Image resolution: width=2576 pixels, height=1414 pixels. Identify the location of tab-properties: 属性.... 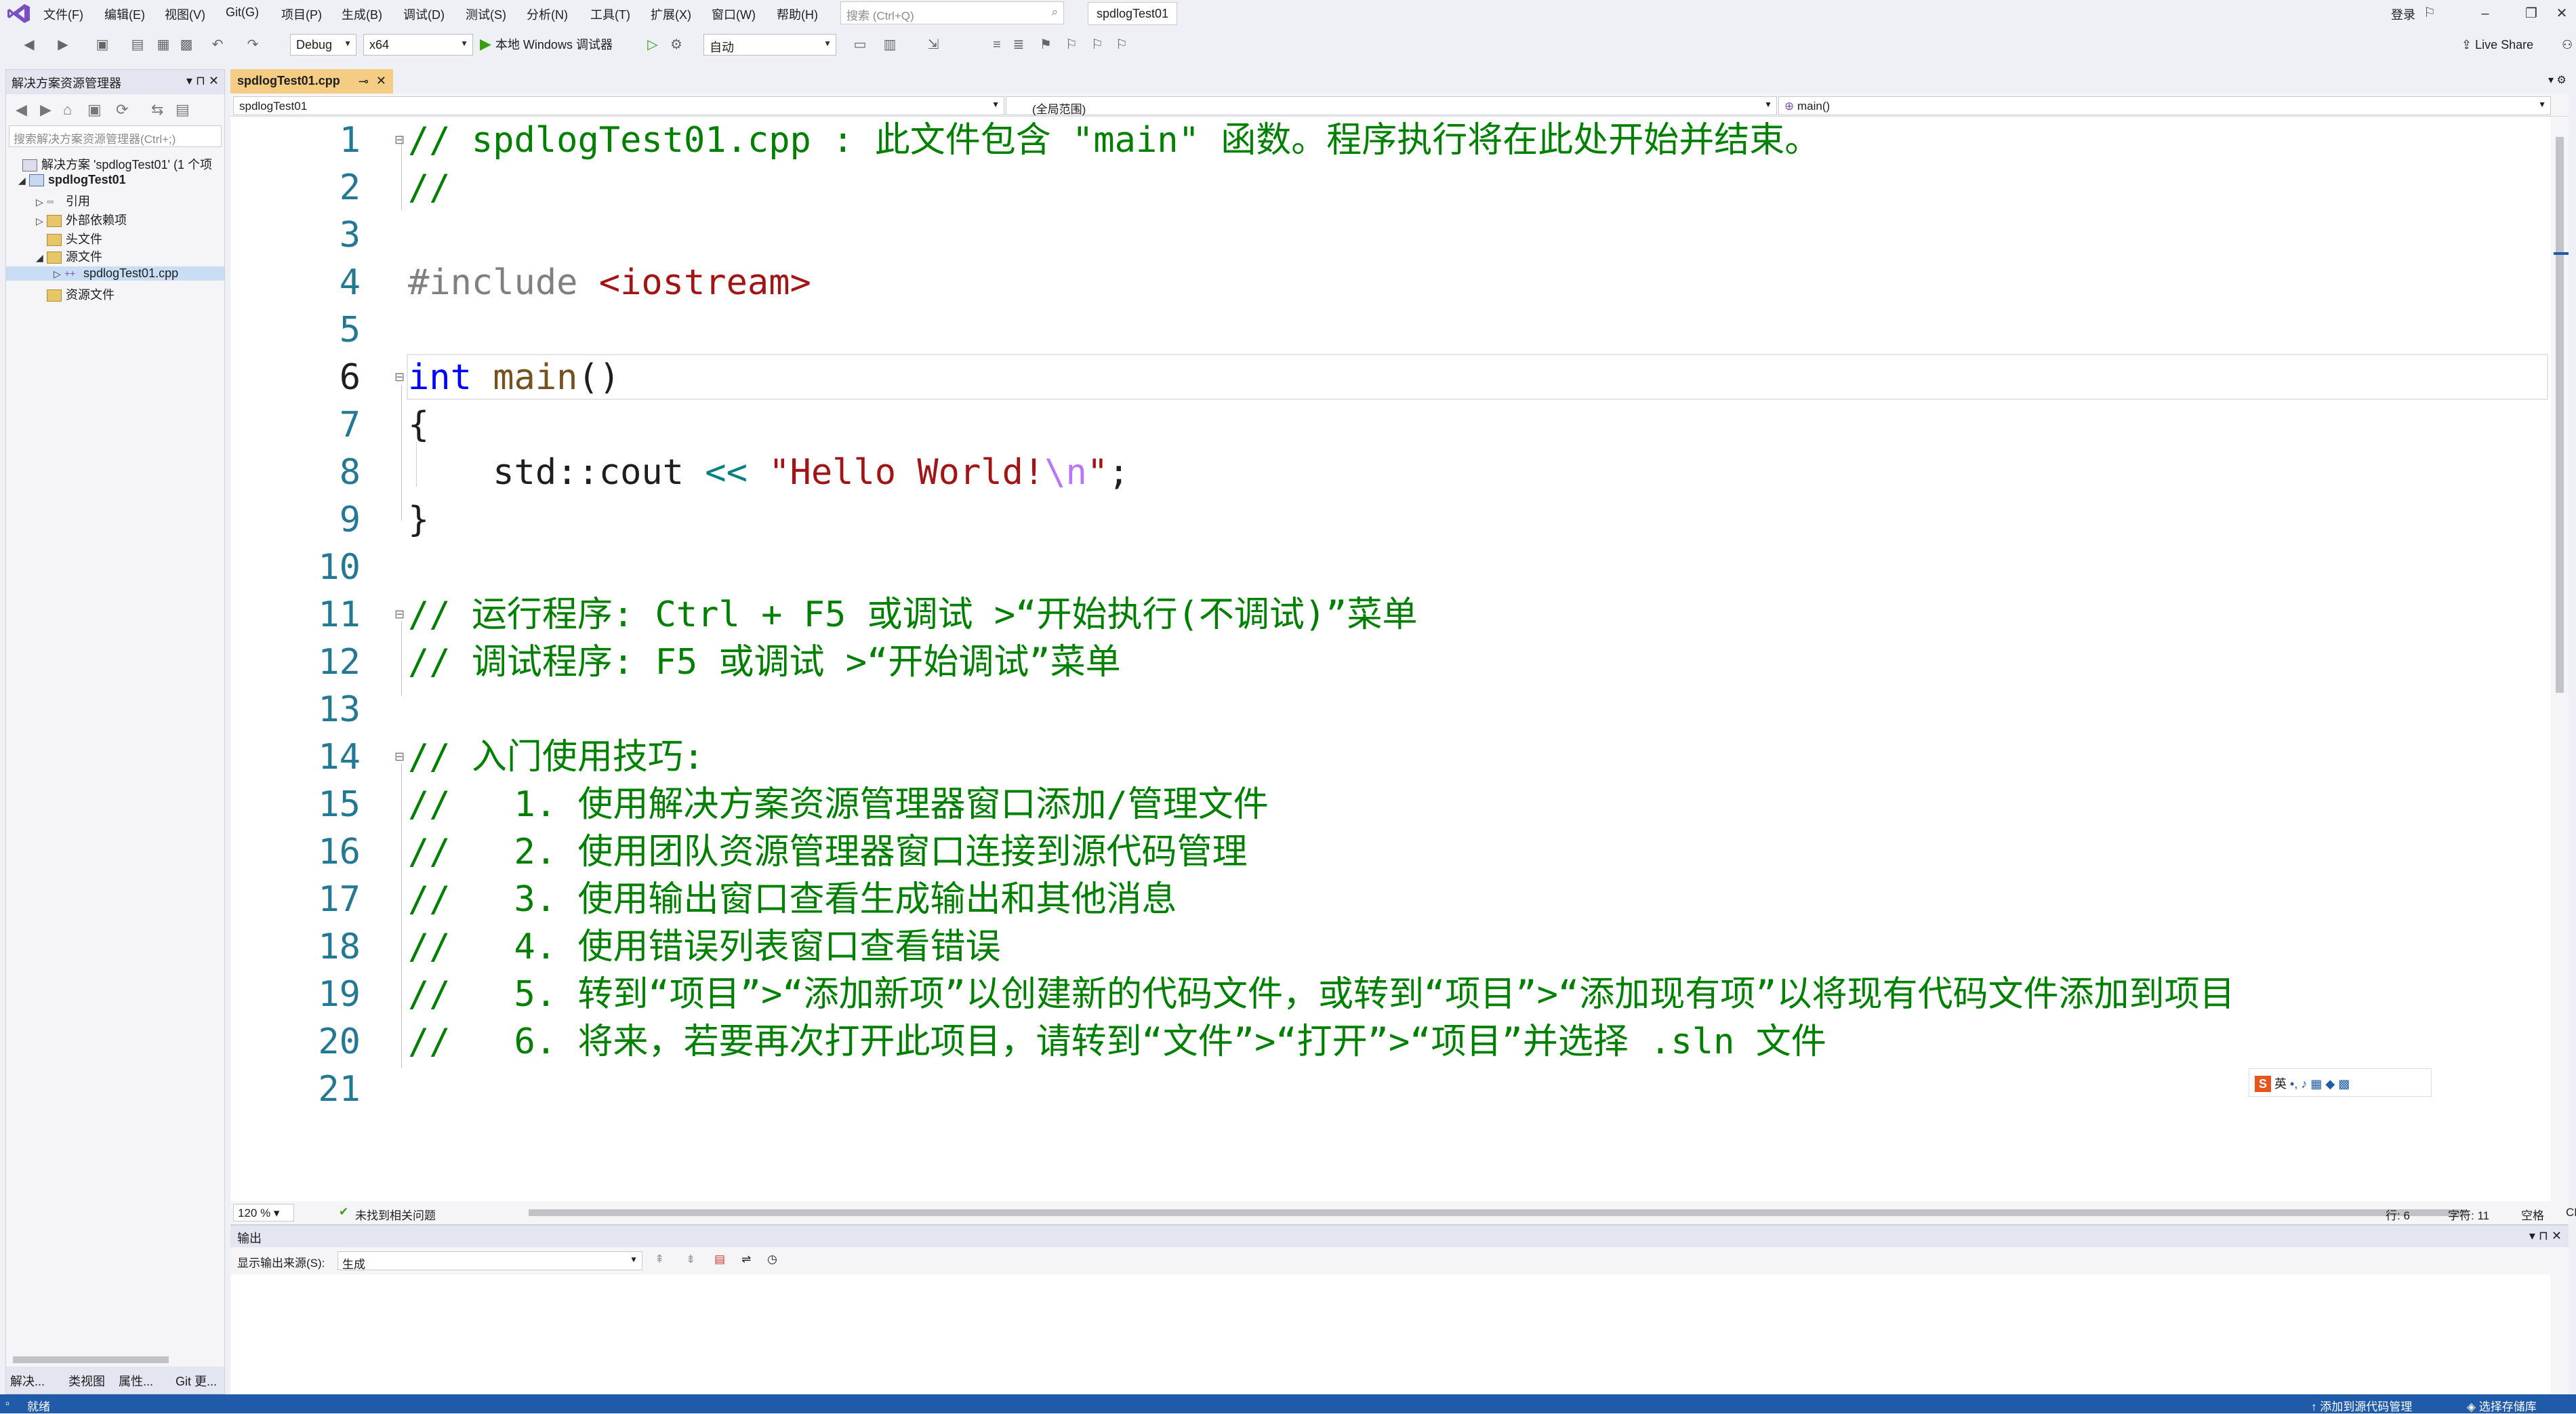
(136, 1381).